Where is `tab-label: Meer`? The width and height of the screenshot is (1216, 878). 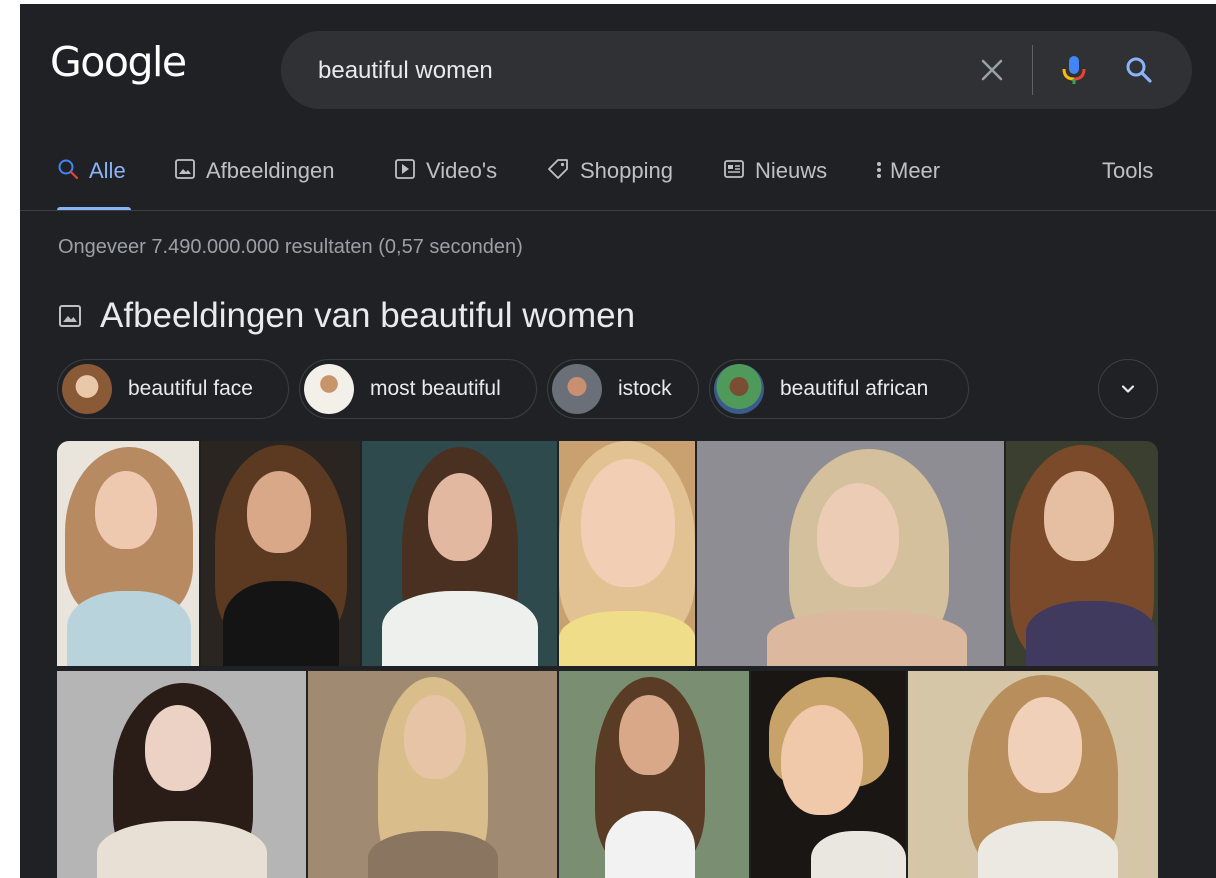
tab-label: Meer is located at coordinates (915, 170).